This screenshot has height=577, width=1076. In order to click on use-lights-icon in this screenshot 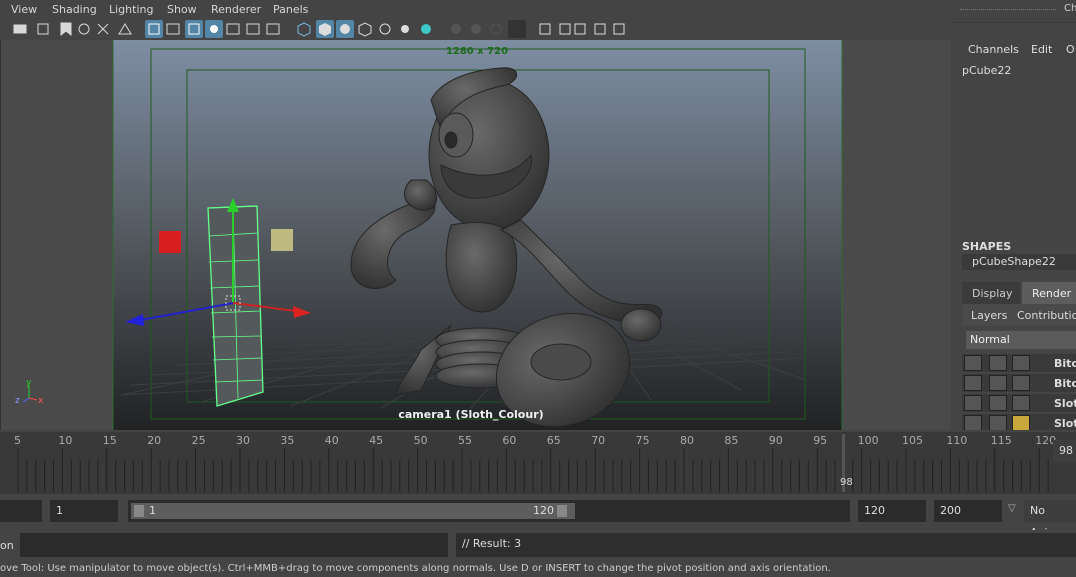, I will do `click(405, 29)`.